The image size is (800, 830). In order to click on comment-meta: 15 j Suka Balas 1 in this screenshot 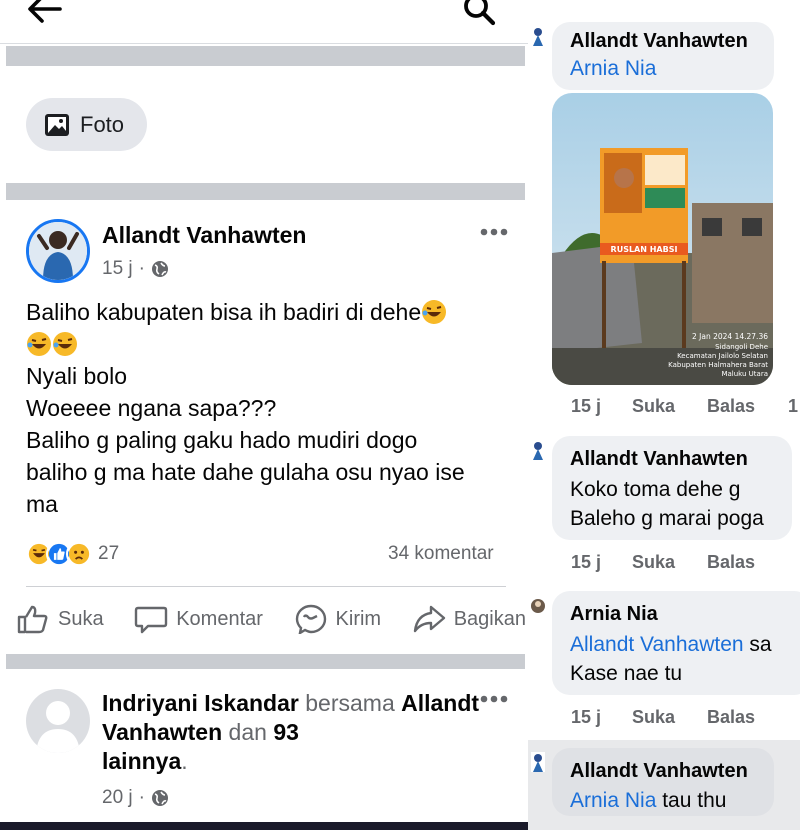, I will do `click(684, 406)`.